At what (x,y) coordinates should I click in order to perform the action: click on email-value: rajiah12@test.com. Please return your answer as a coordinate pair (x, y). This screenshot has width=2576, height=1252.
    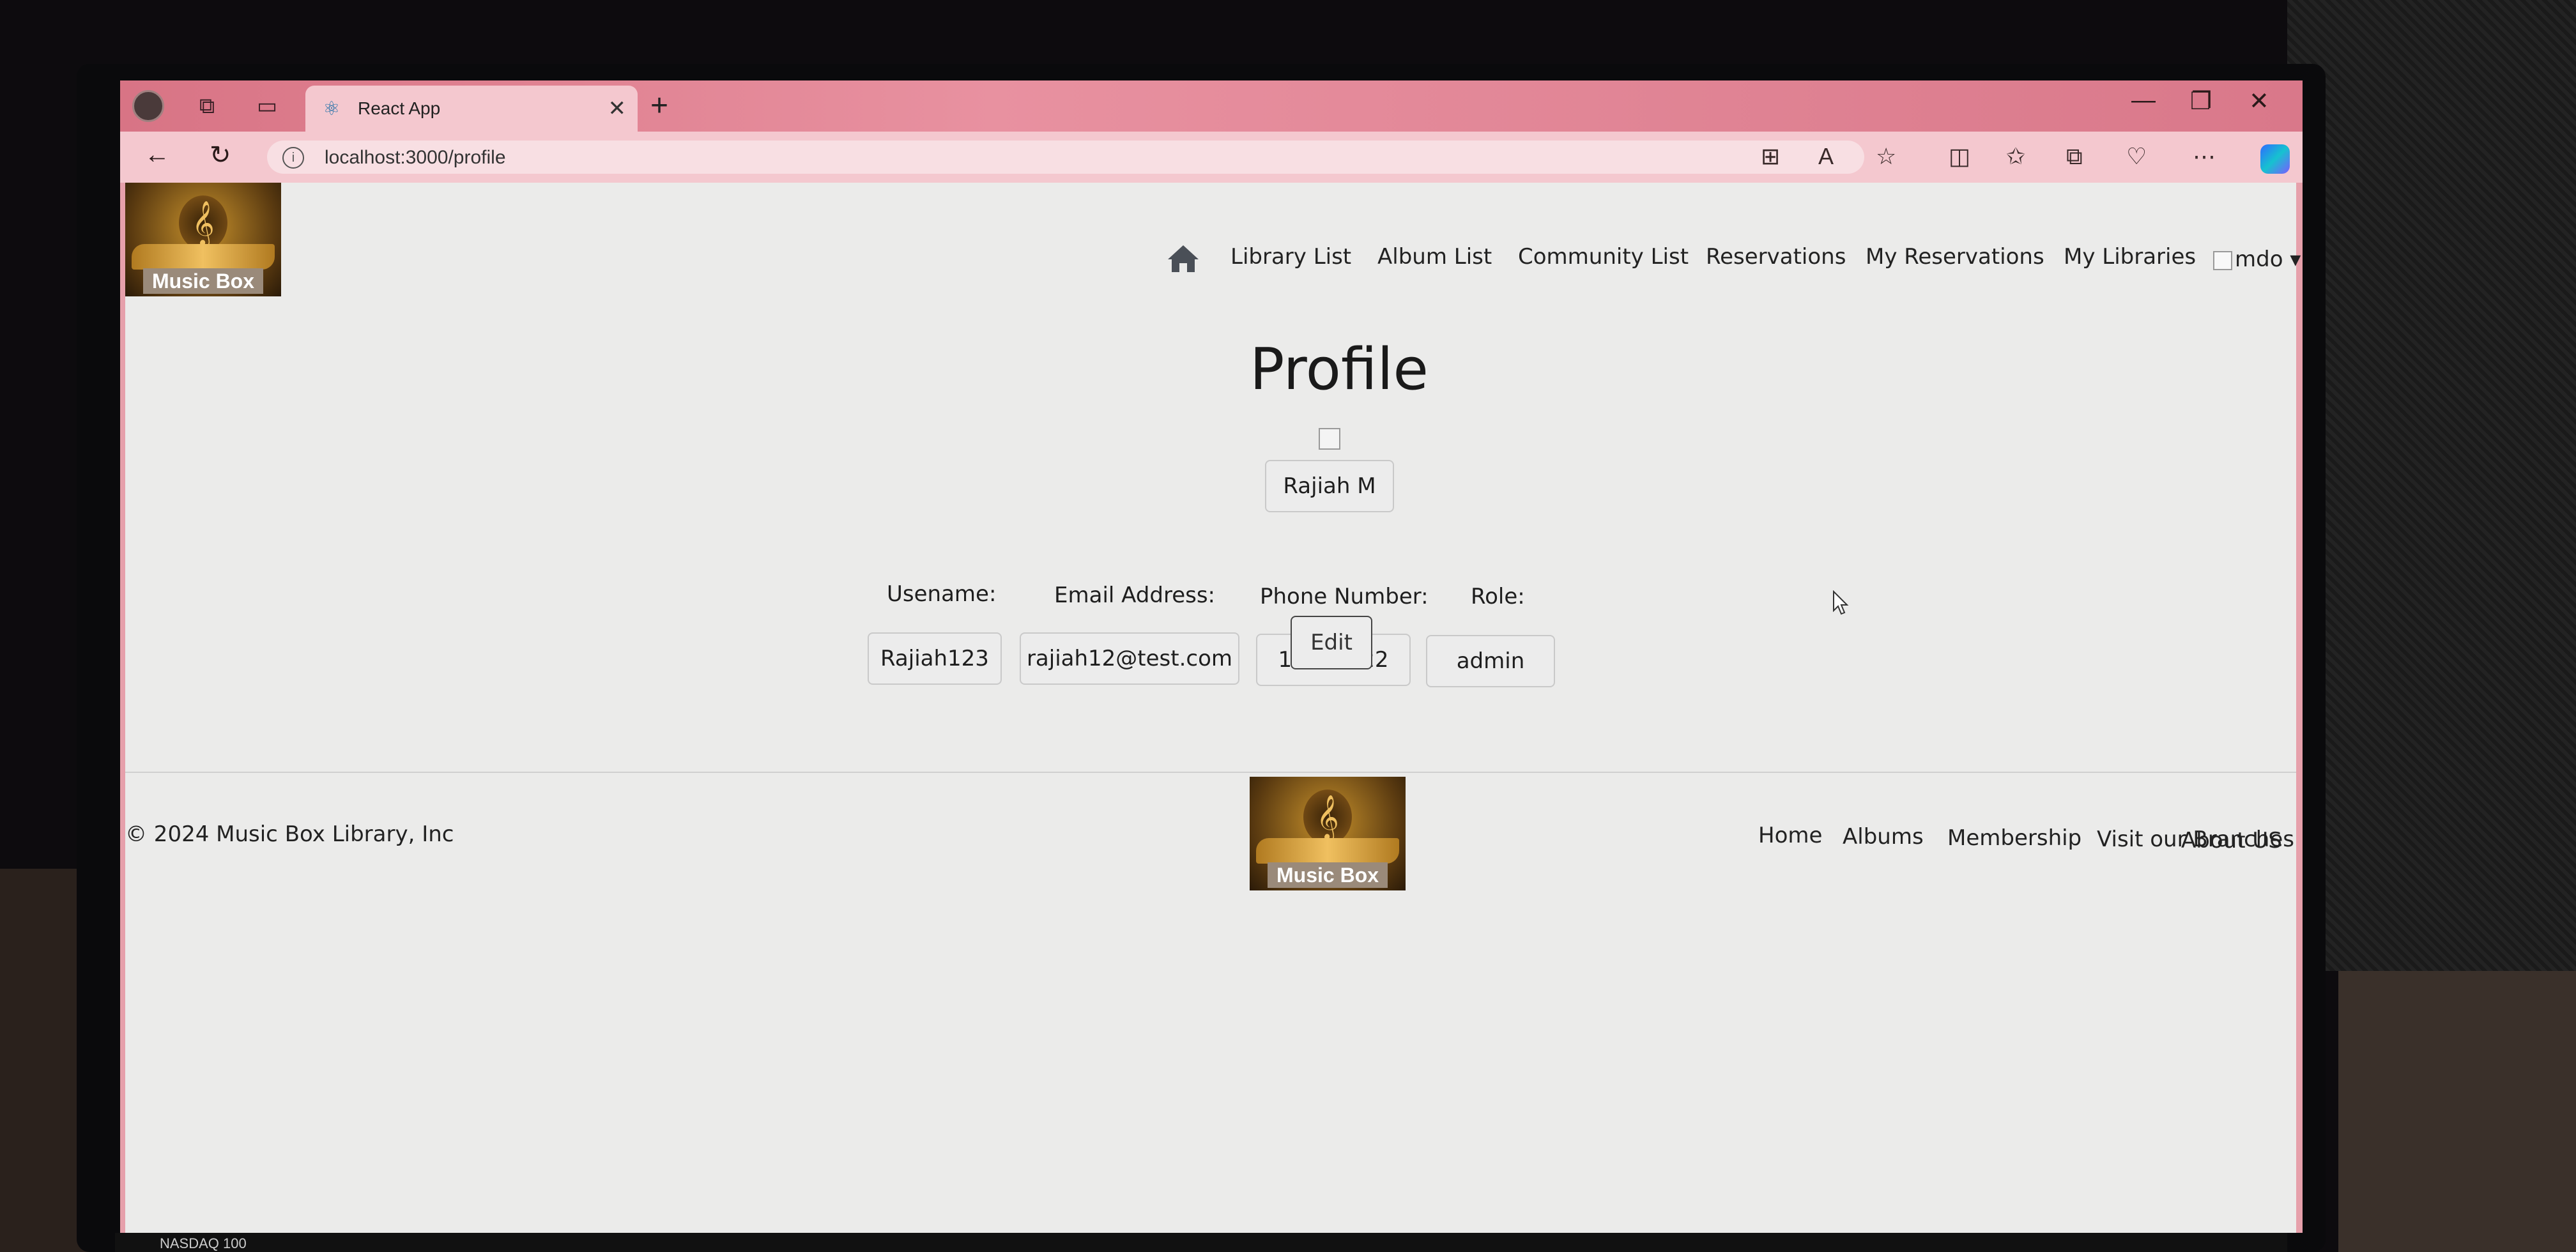
    Looking at the image, I should click on (1129, 658).